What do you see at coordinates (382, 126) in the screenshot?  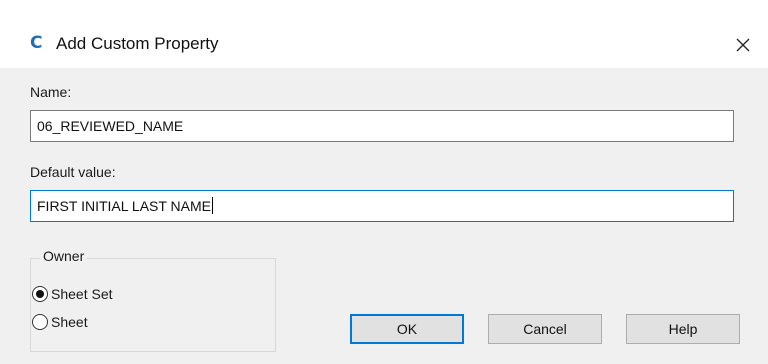 I see `name-field: 06_REVIEWED_NAME` at bounding box center [382, 126].